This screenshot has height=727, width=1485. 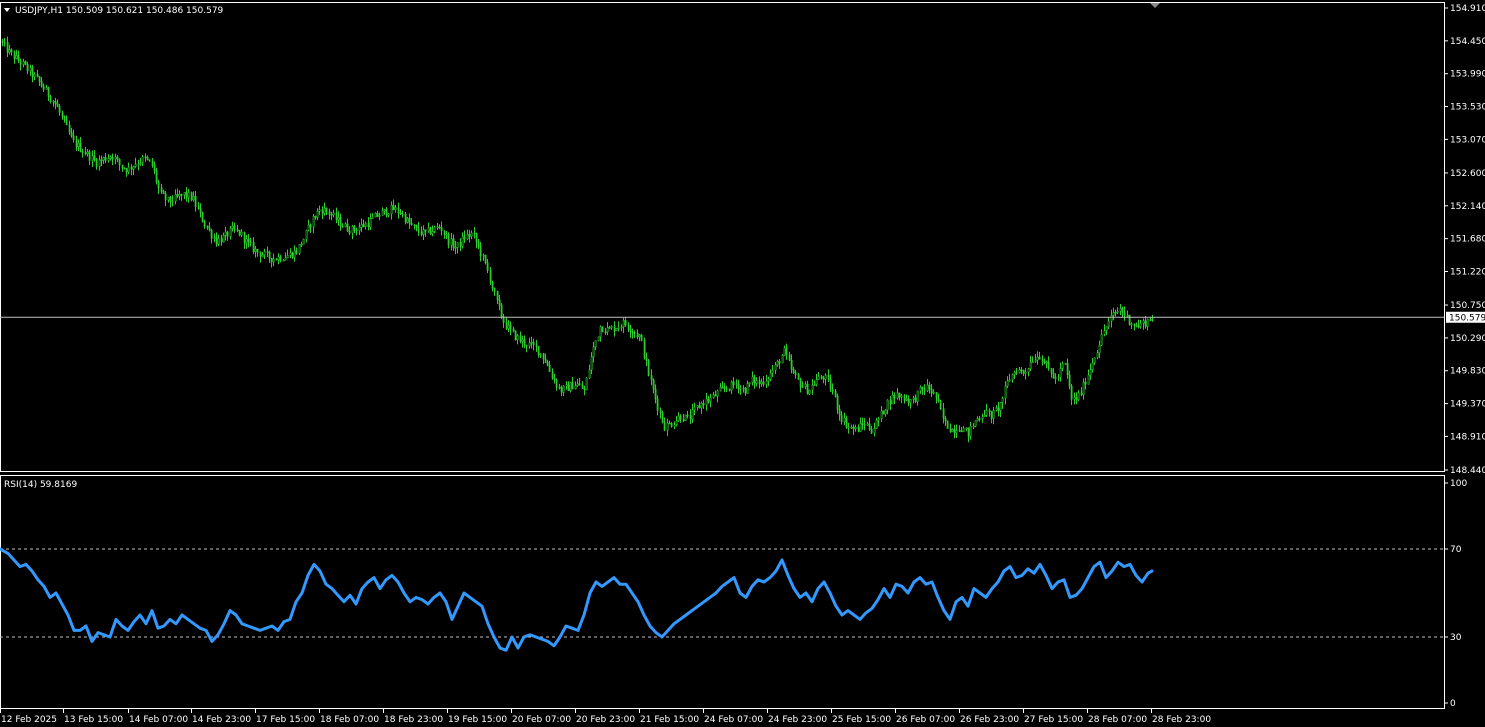 I want to click on time-axis-label: 19 Feb 15:00, so click(x=477, y=720).